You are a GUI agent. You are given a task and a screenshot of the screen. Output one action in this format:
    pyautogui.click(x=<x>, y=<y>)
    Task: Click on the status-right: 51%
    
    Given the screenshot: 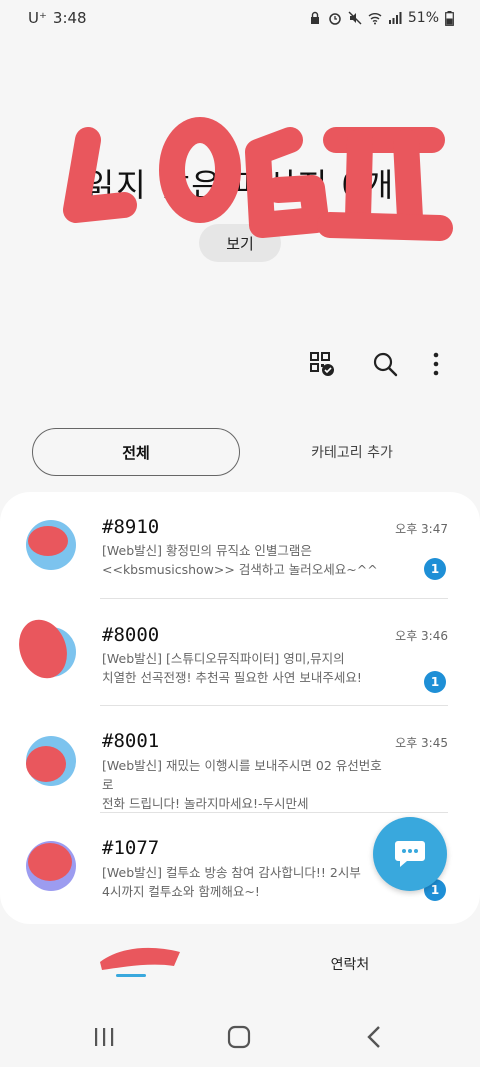 What is the action you would take?
    pyautogui.click(x=381, y=18)
    